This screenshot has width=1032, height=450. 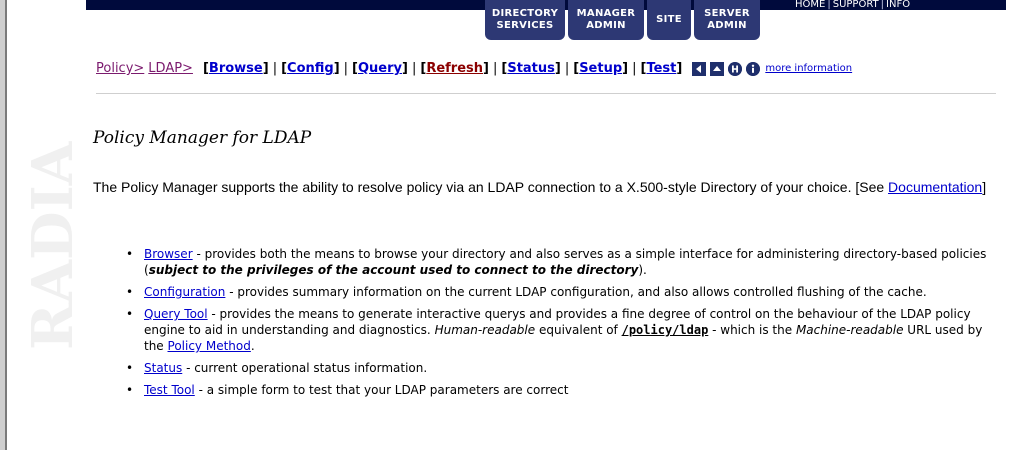 I want to click on nav-status-group: [Status], so click(x=531, y=68).